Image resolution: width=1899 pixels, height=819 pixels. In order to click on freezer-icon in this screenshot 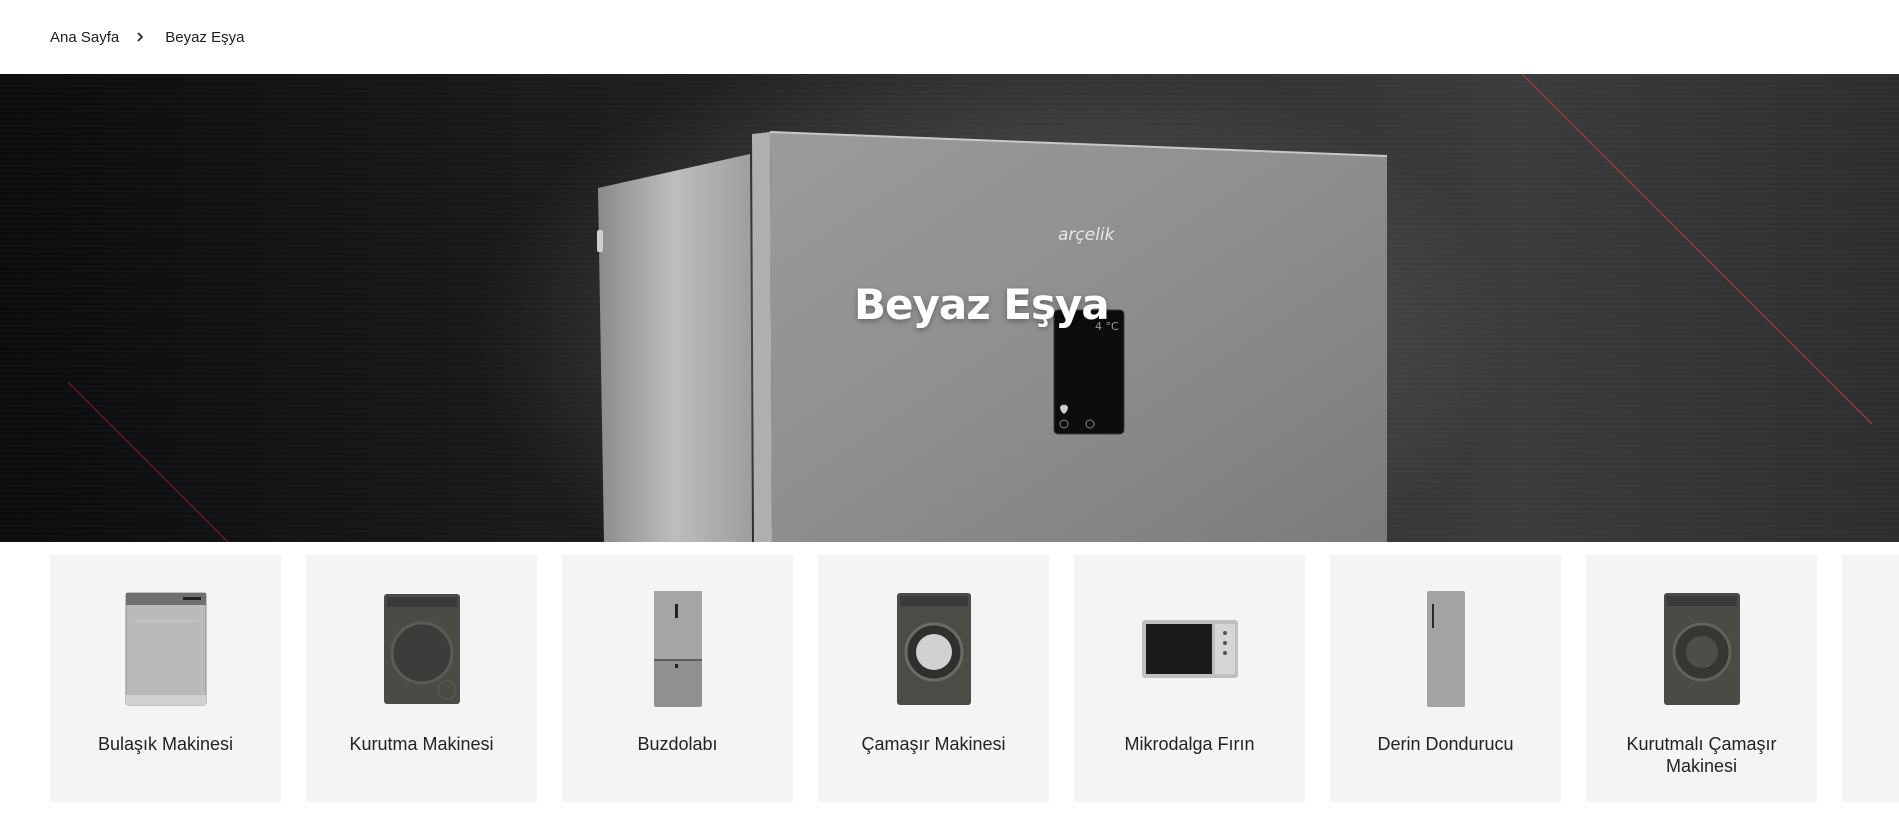, I will do `click(1445, 649)`.